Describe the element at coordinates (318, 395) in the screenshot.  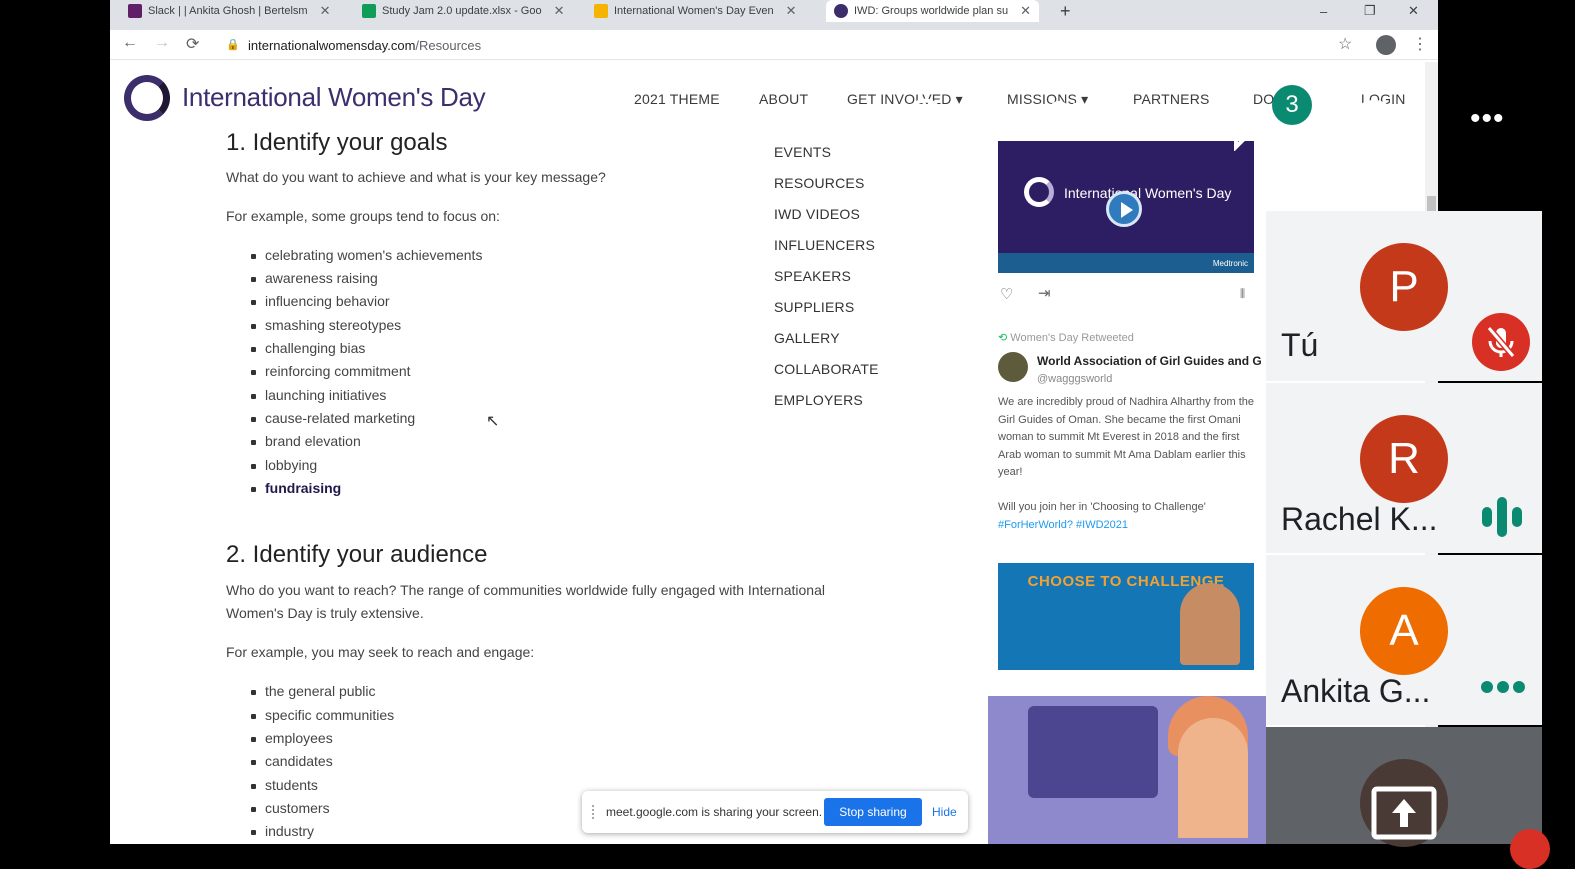
I see `list-item: launching initiatives` at that location.